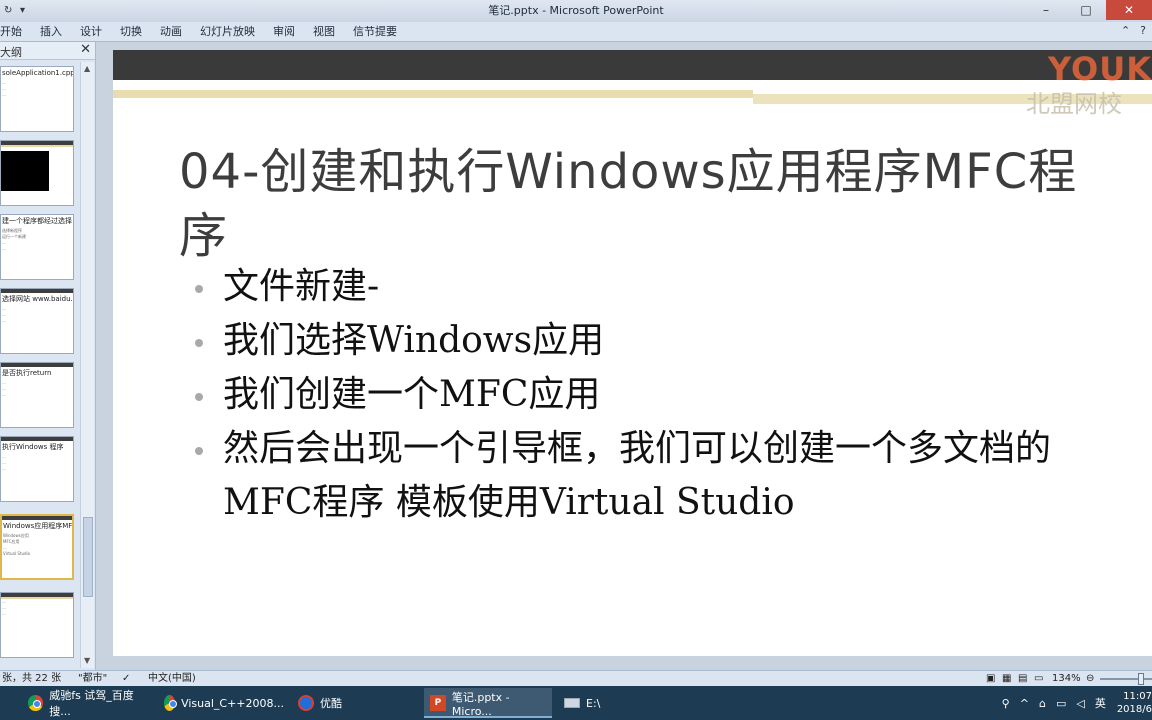  What do you see at coordinates (11, 52) in the screenshot?
I see `tab-outline: 大纲` at bounding box center [11, 52].